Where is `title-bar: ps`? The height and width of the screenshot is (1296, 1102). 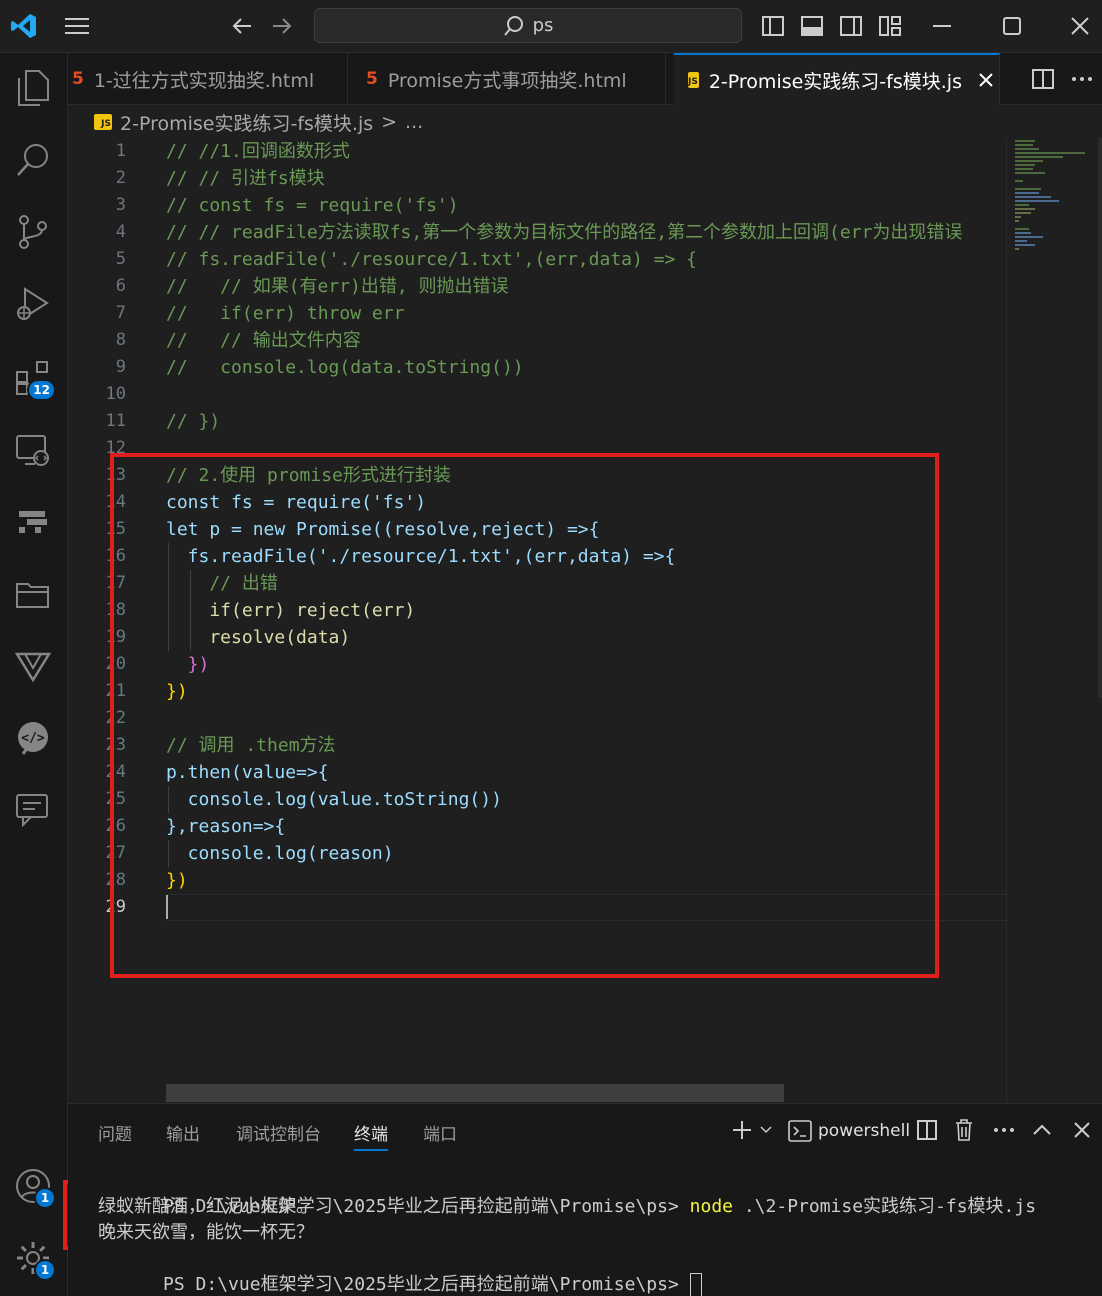
title-bar: ps is located at coordinates (551, 26).